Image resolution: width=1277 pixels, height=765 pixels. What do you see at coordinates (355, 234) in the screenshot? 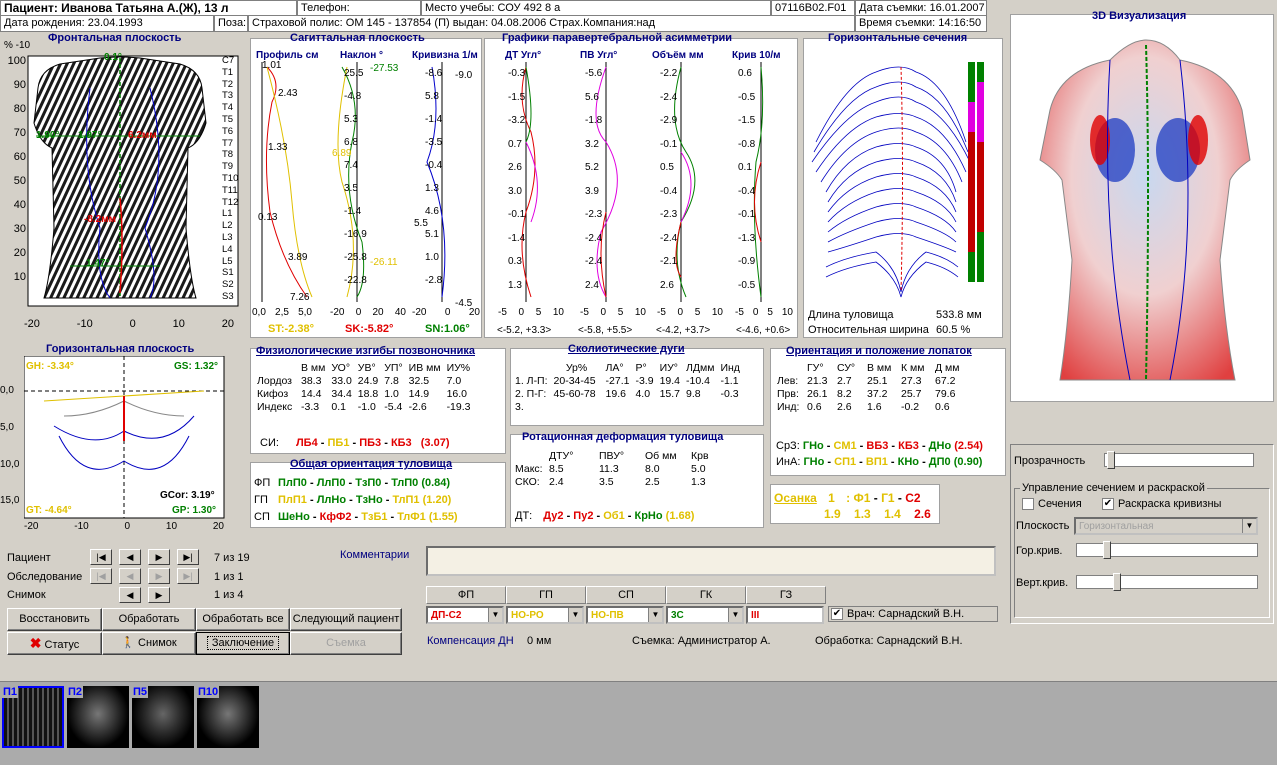
I see `sag-value: -16.9` at bounding box center [355, 234].